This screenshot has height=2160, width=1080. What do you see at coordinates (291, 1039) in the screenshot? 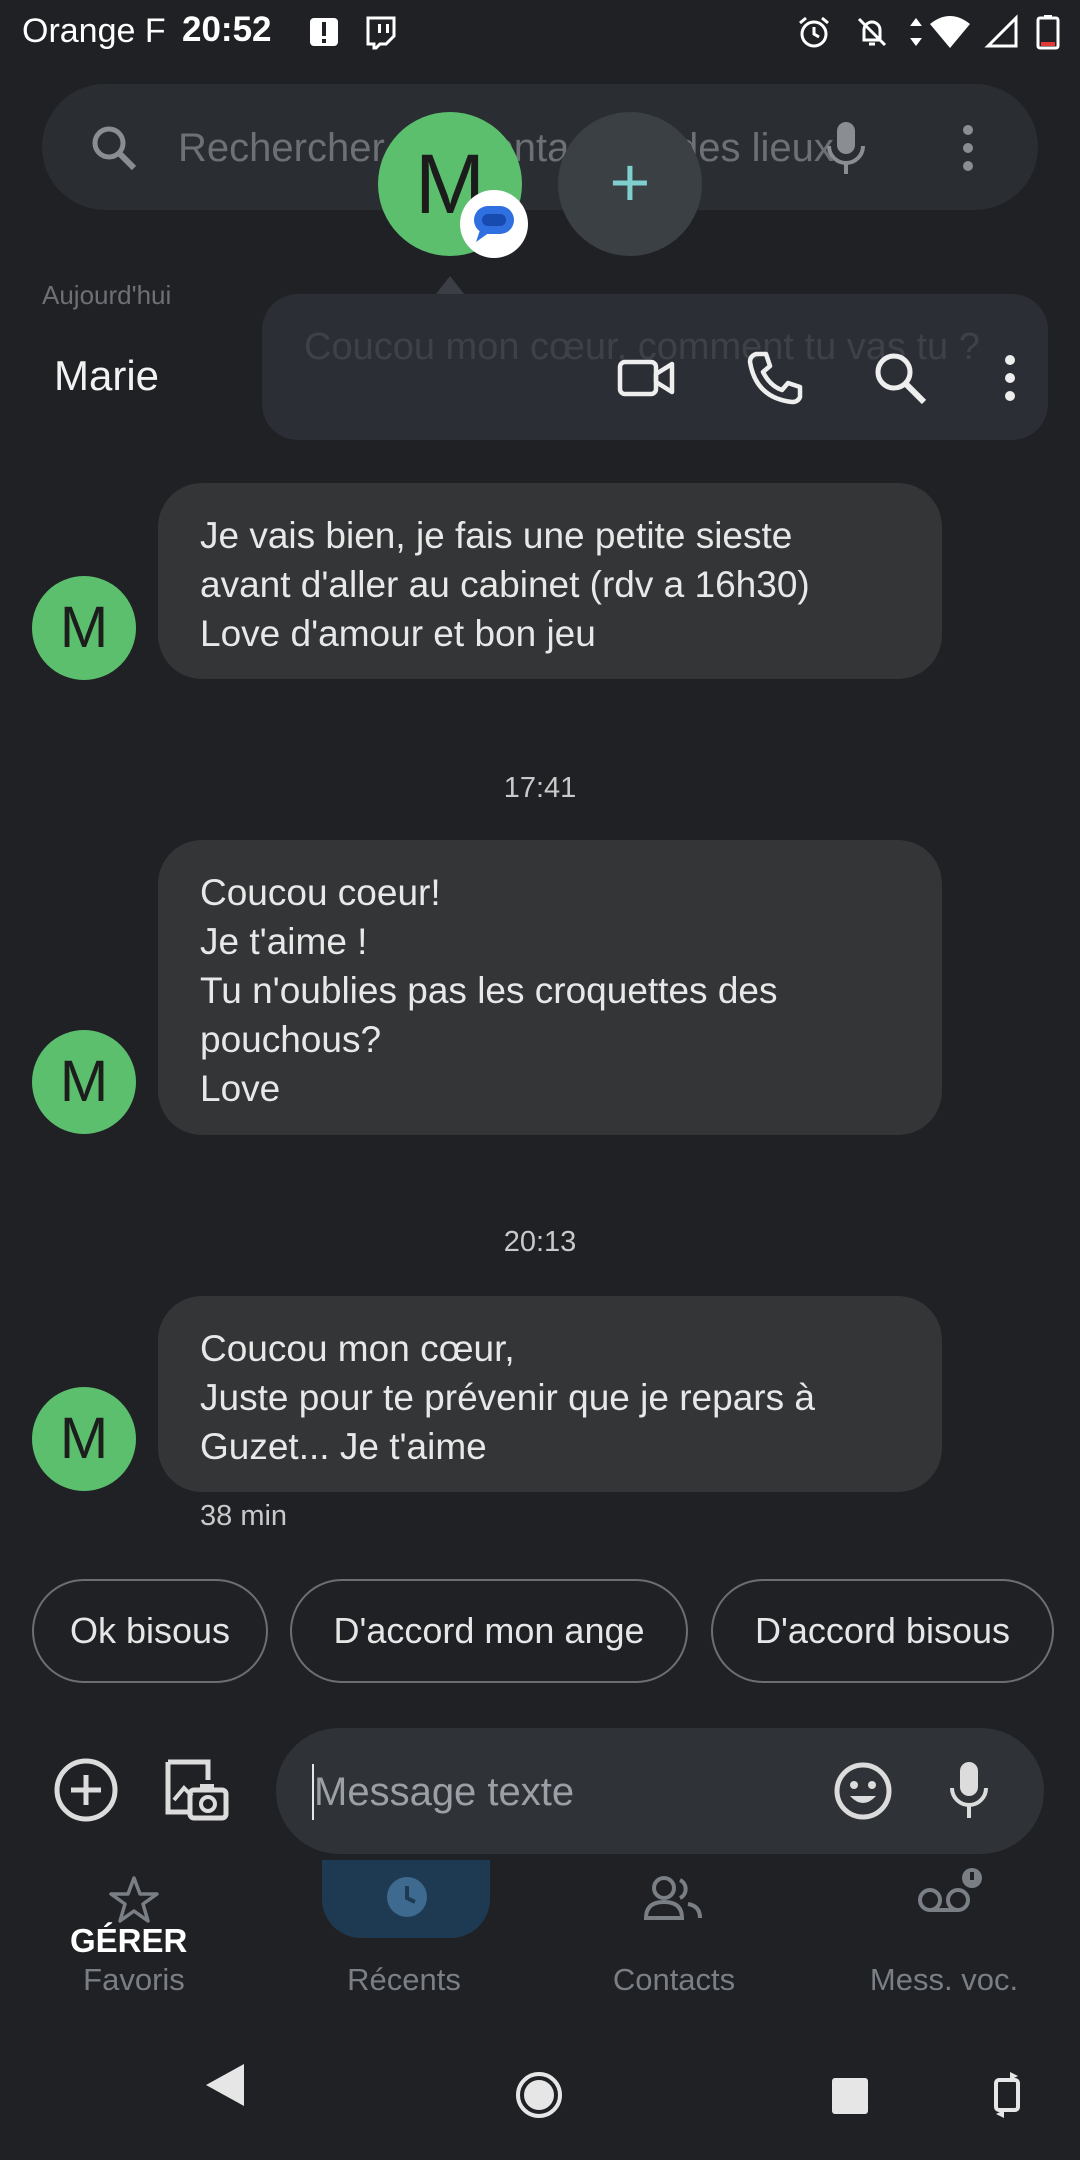
I see `message-line: pouchous?` at bounding box center [291, 1039].